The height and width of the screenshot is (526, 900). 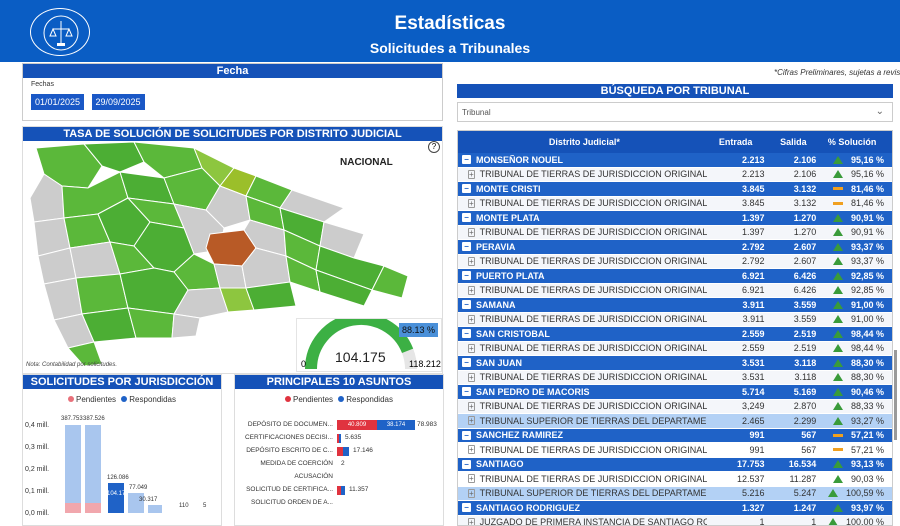 I want to click on legend-dot-respondidas, so click(x=341, y=399).